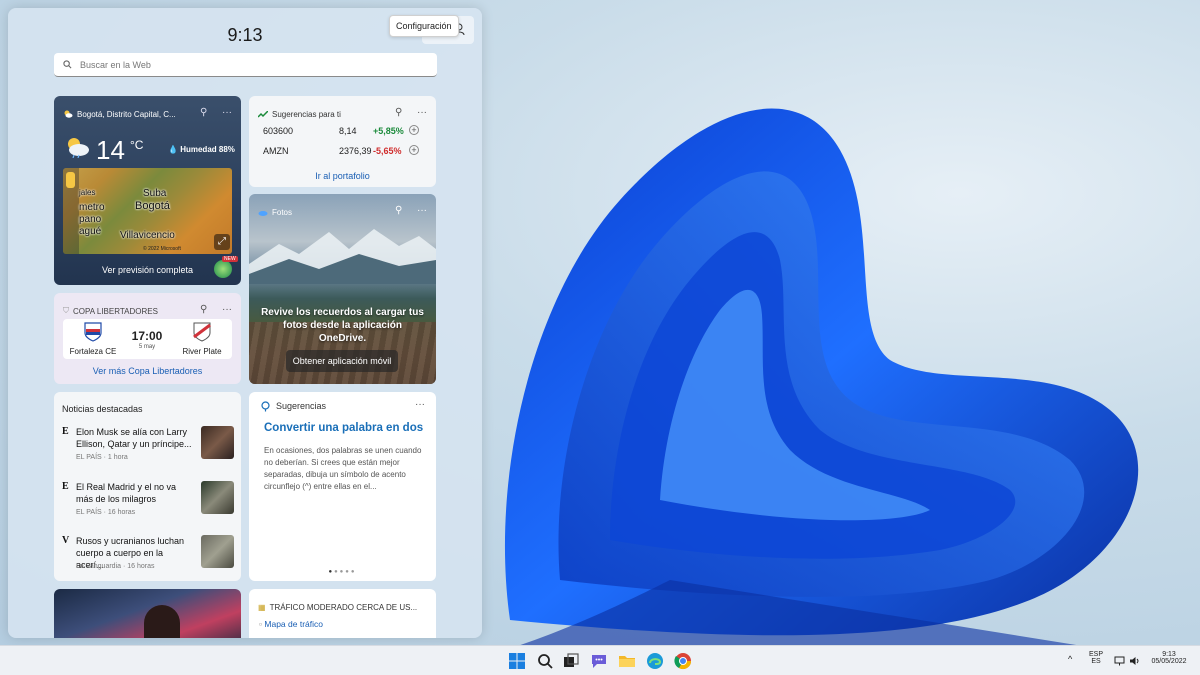 The image size is (1200, 675). What do you see at coordinates (90, 219) in the screenshot?
I see `map-label-2: pano` at bounding box center [90, 219].